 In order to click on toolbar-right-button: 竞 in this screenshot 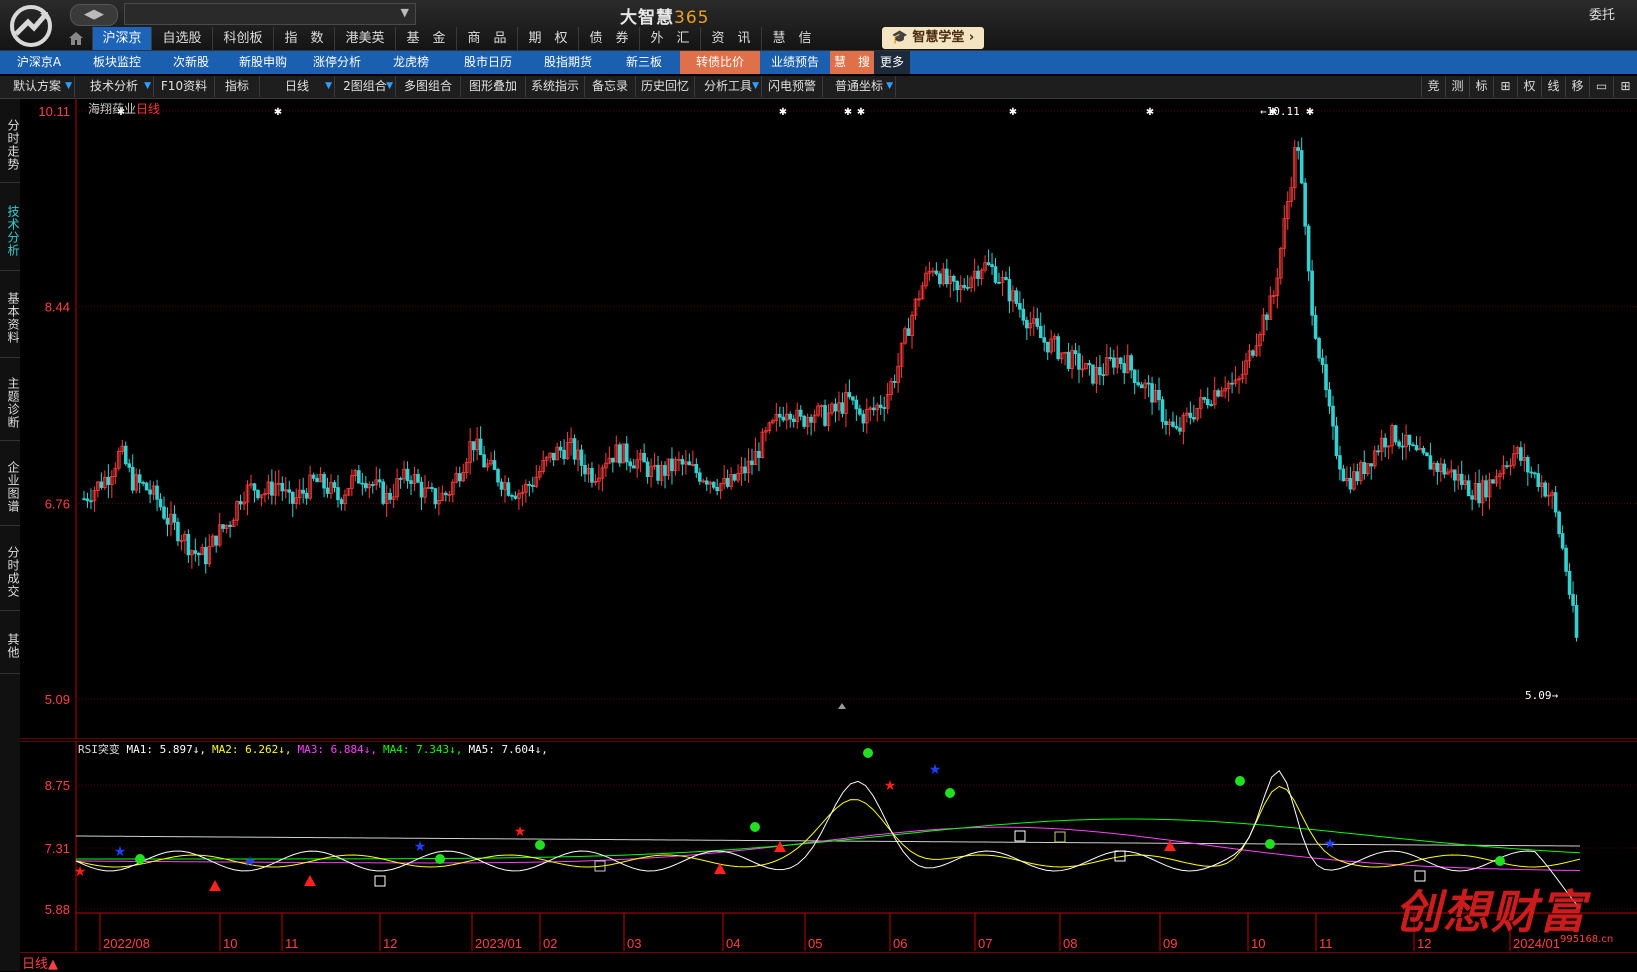, I will do `click(1433, 86)`.